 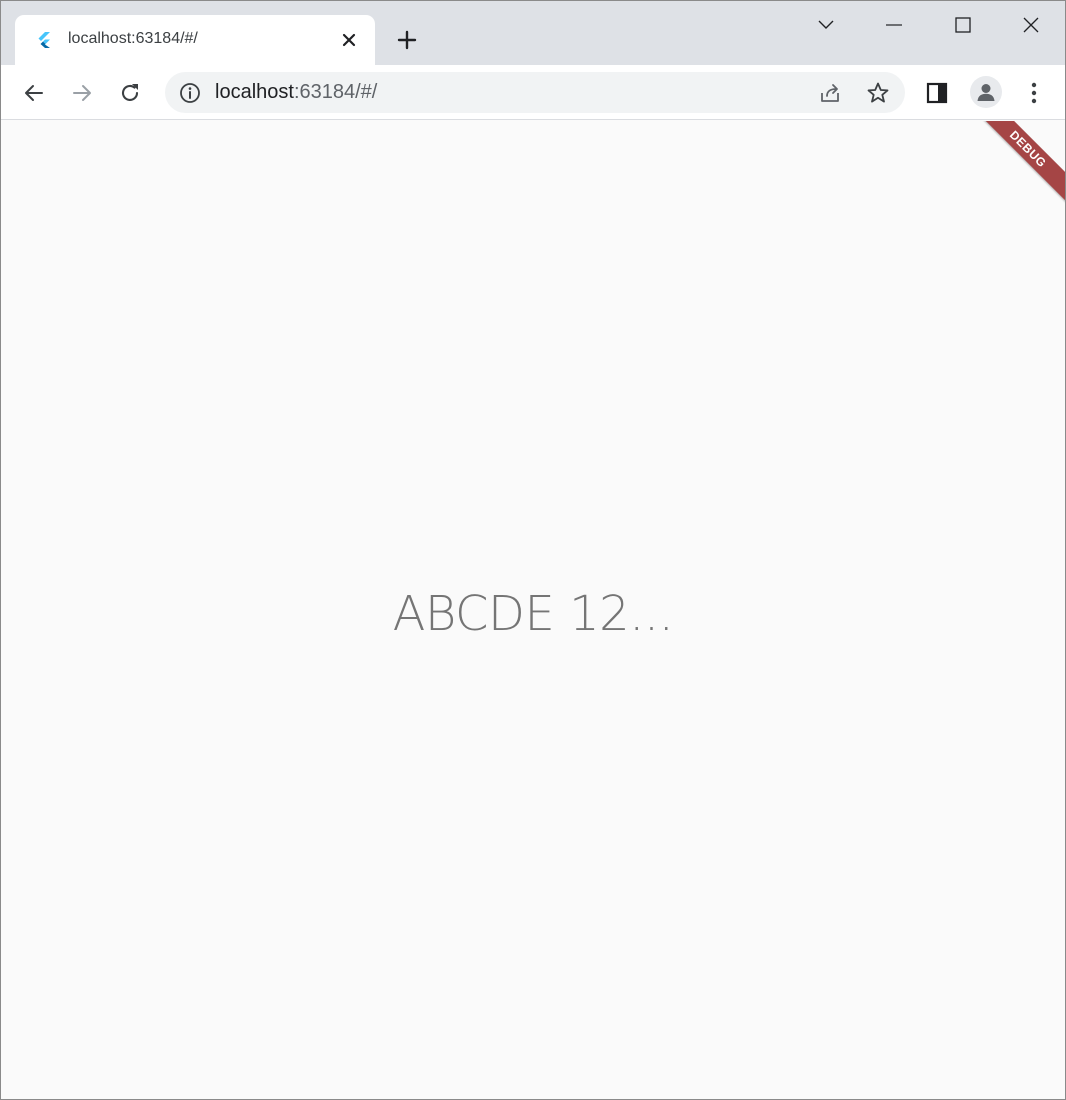 I want to click on new-tab-icon, so click(x=407, y=40).